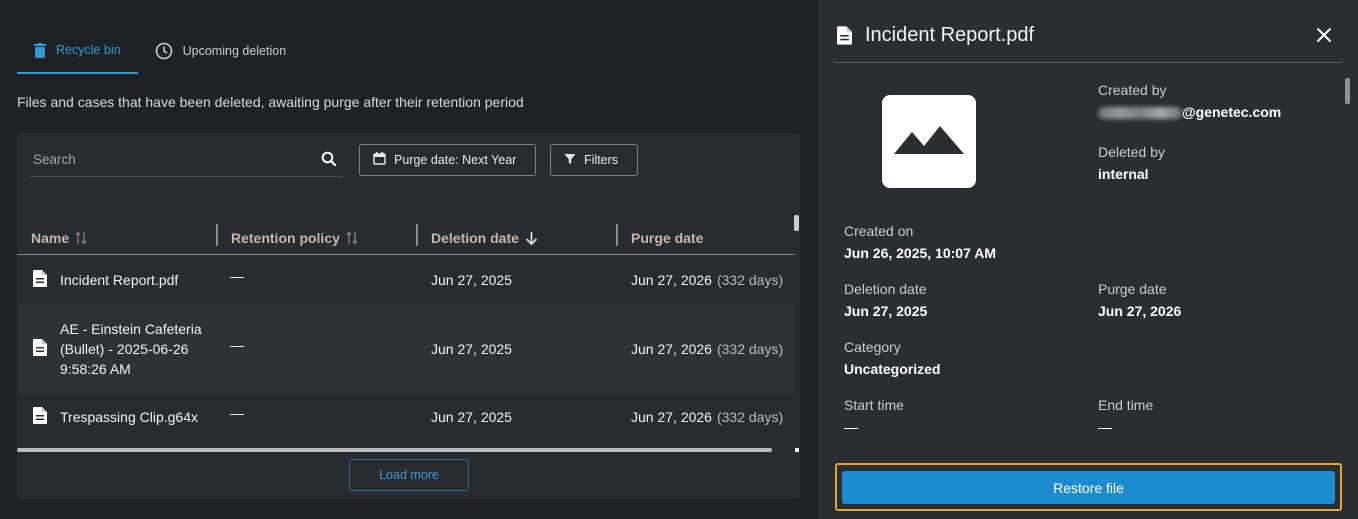 Image resolution: width=1358 pixels, height=519 pixels. Describe the element at coordinates (129, 417) in the screenshot. I see `row-name: Trespassing Clip.g64x` at that location.